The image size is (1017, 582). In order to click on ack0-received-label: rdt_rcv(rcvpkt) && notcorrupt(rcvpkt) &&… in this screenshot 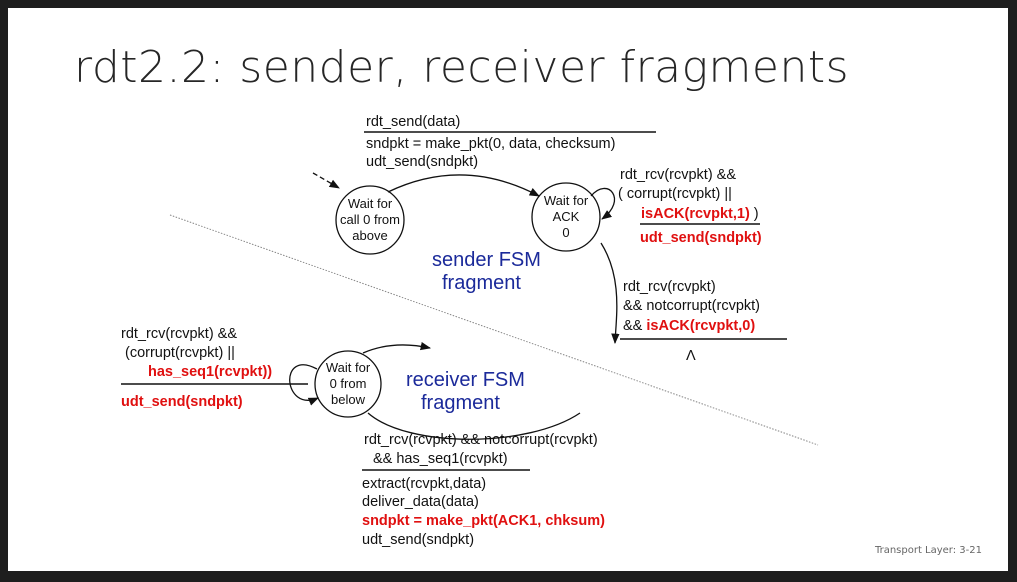, I will do `click(703, 321)`.